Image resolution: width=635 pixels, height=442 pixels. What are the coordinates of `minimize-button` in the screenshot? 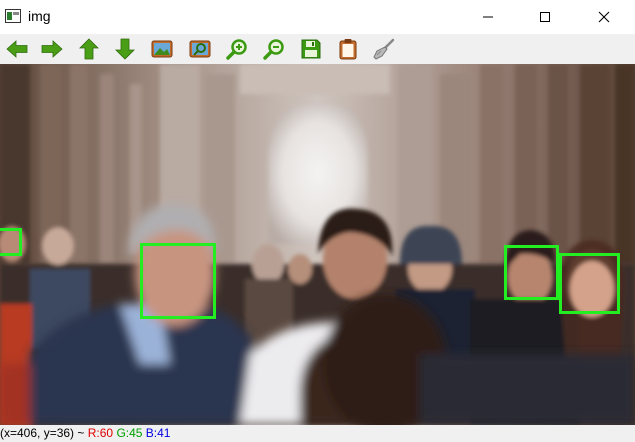 It's located at (488, 17).